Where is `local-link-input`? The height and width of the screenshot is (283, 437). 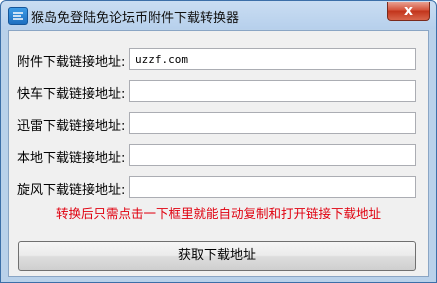 local-link-input is located at coordinates (272, 155).